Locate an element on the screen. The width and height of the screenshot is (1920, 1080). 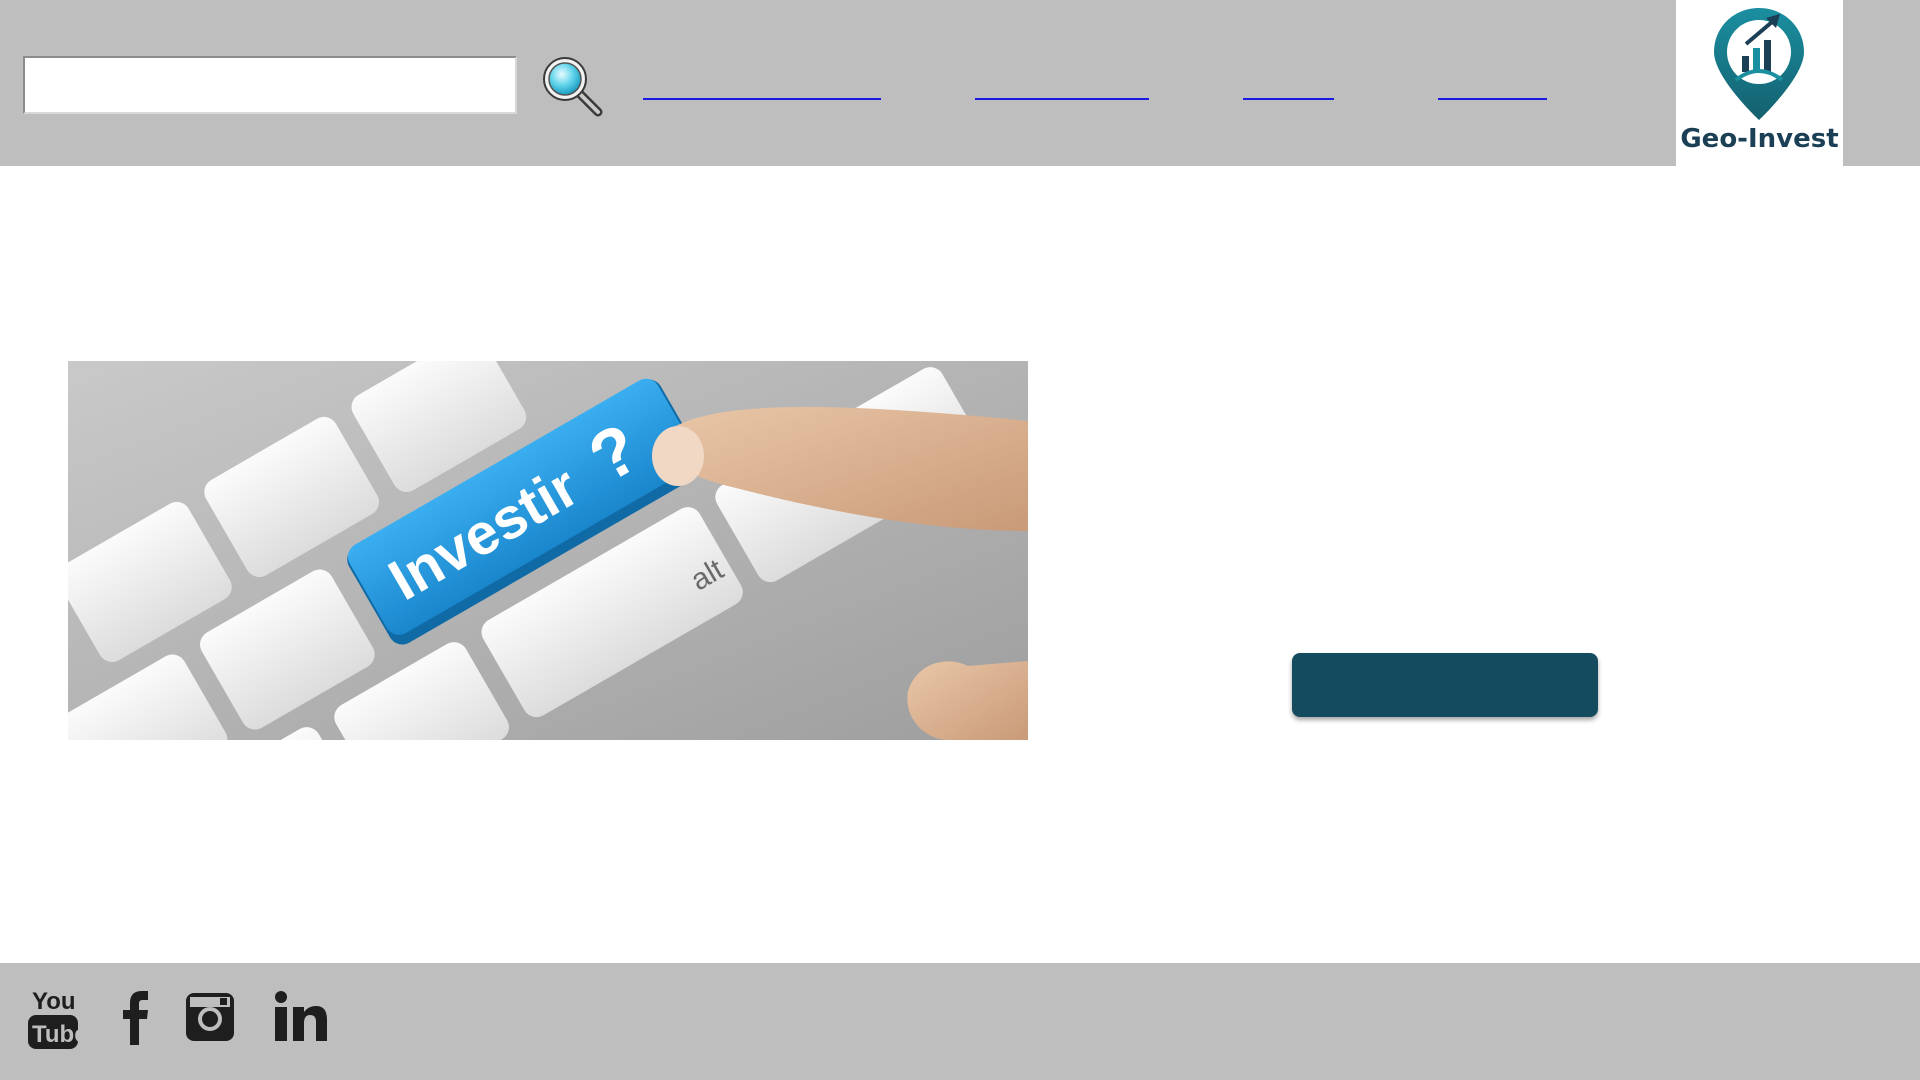
linkedin-icon is located at coordinates (301, 1016).